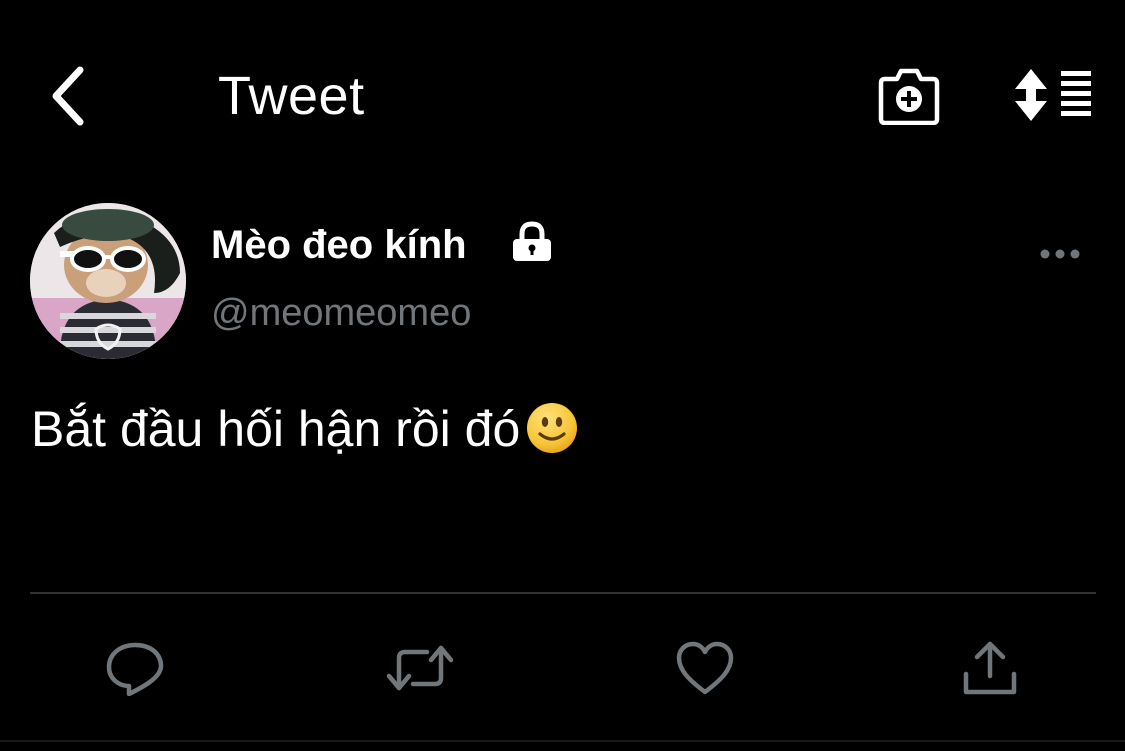 This screenshot has height=751, width=1125. I want to click on bottom-edge-line, so click(562, 741).